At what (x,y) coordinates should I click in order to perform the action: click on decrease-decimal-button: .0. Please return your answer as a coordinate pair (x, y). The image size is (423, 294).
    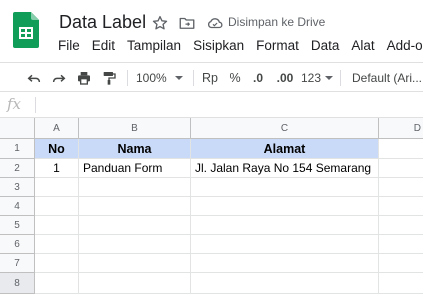
    Looking at the image, I should click on (258, 77).